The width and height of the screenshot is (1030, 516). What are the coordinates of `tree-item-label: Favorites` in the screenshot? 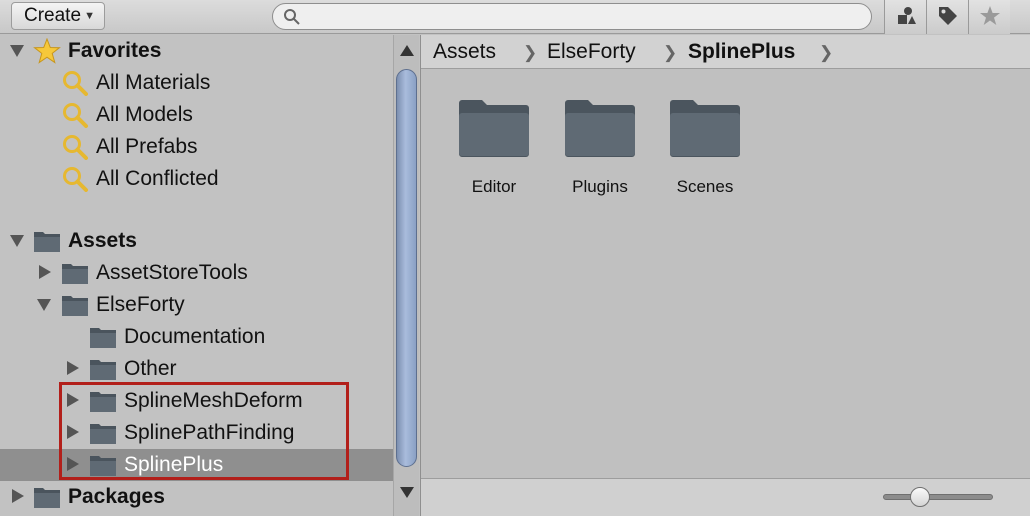 It's located at (115, 50).